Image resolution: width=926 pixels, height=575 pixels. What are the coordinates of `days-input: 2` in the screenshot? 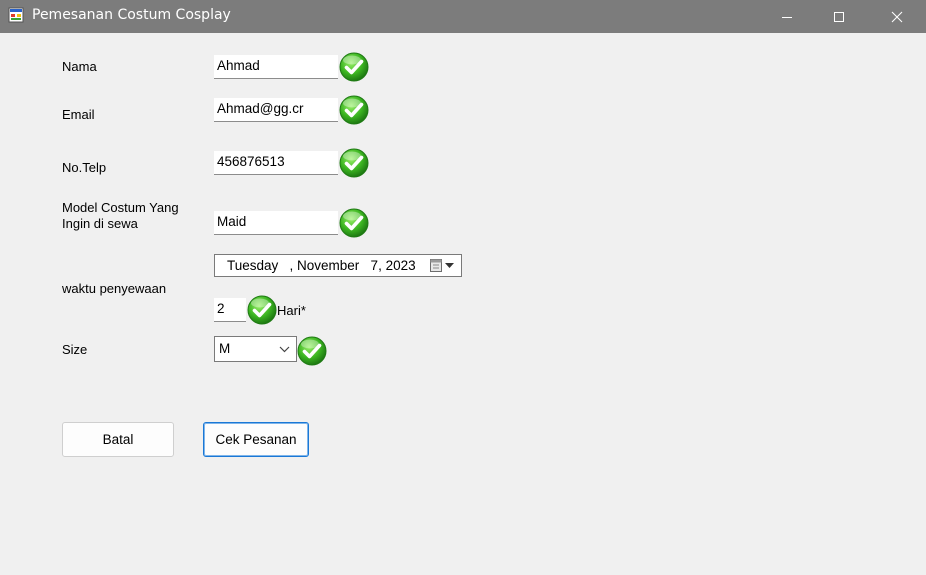 It's located at (230, 310).